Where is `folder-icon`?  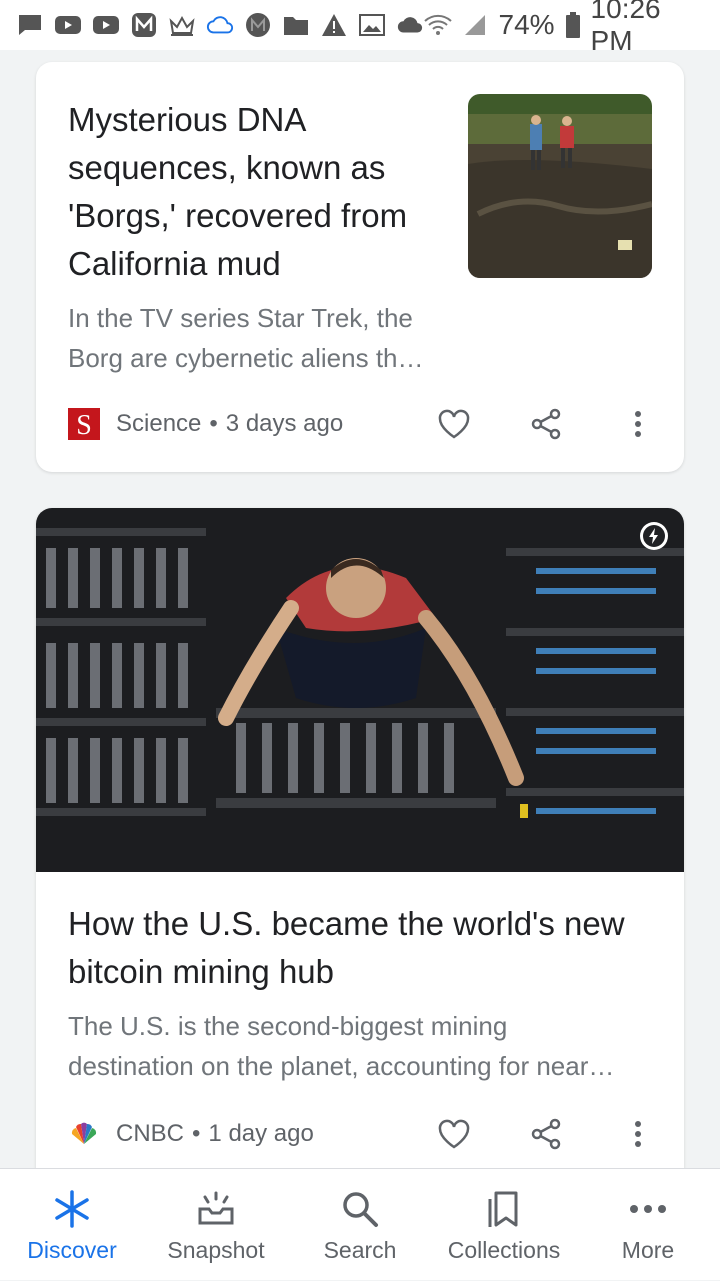 folder-icon is located at coordinates (296, 25).